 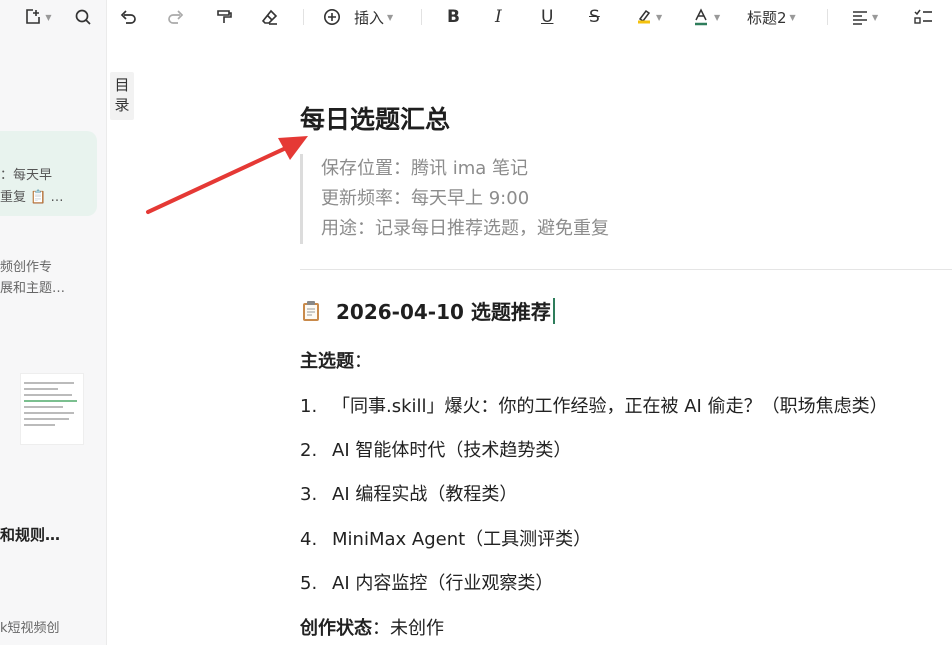 What do you see at coordinates (425, 168) in the screenshot?
I see `quote-line: 保存位置：腾讯 ima 笔记` at bounding box center [425, 168].